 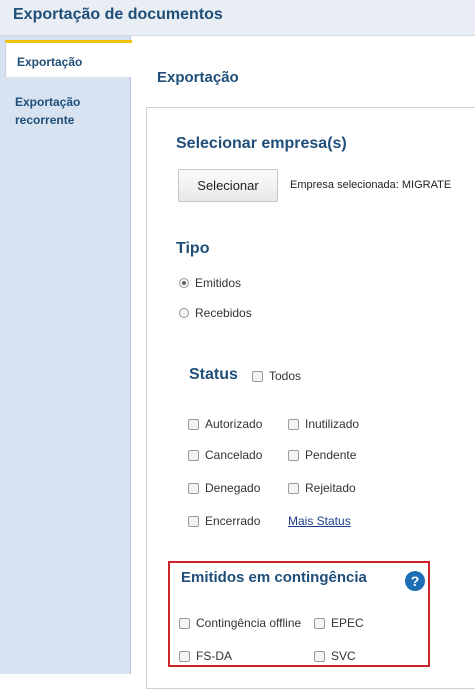 What do you see at coordinates (237, 18) in the screenshot?
I see `title-bar: Exportação de documentos` at bounding box center [237, 18].